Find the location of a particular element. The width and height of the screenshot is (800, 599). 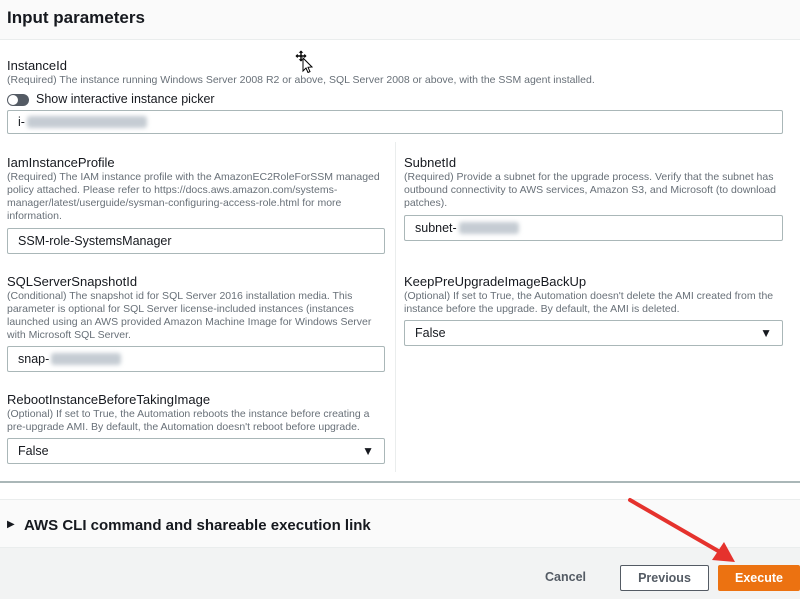

section-title: Input parameters is located at coordinates (76, 17).